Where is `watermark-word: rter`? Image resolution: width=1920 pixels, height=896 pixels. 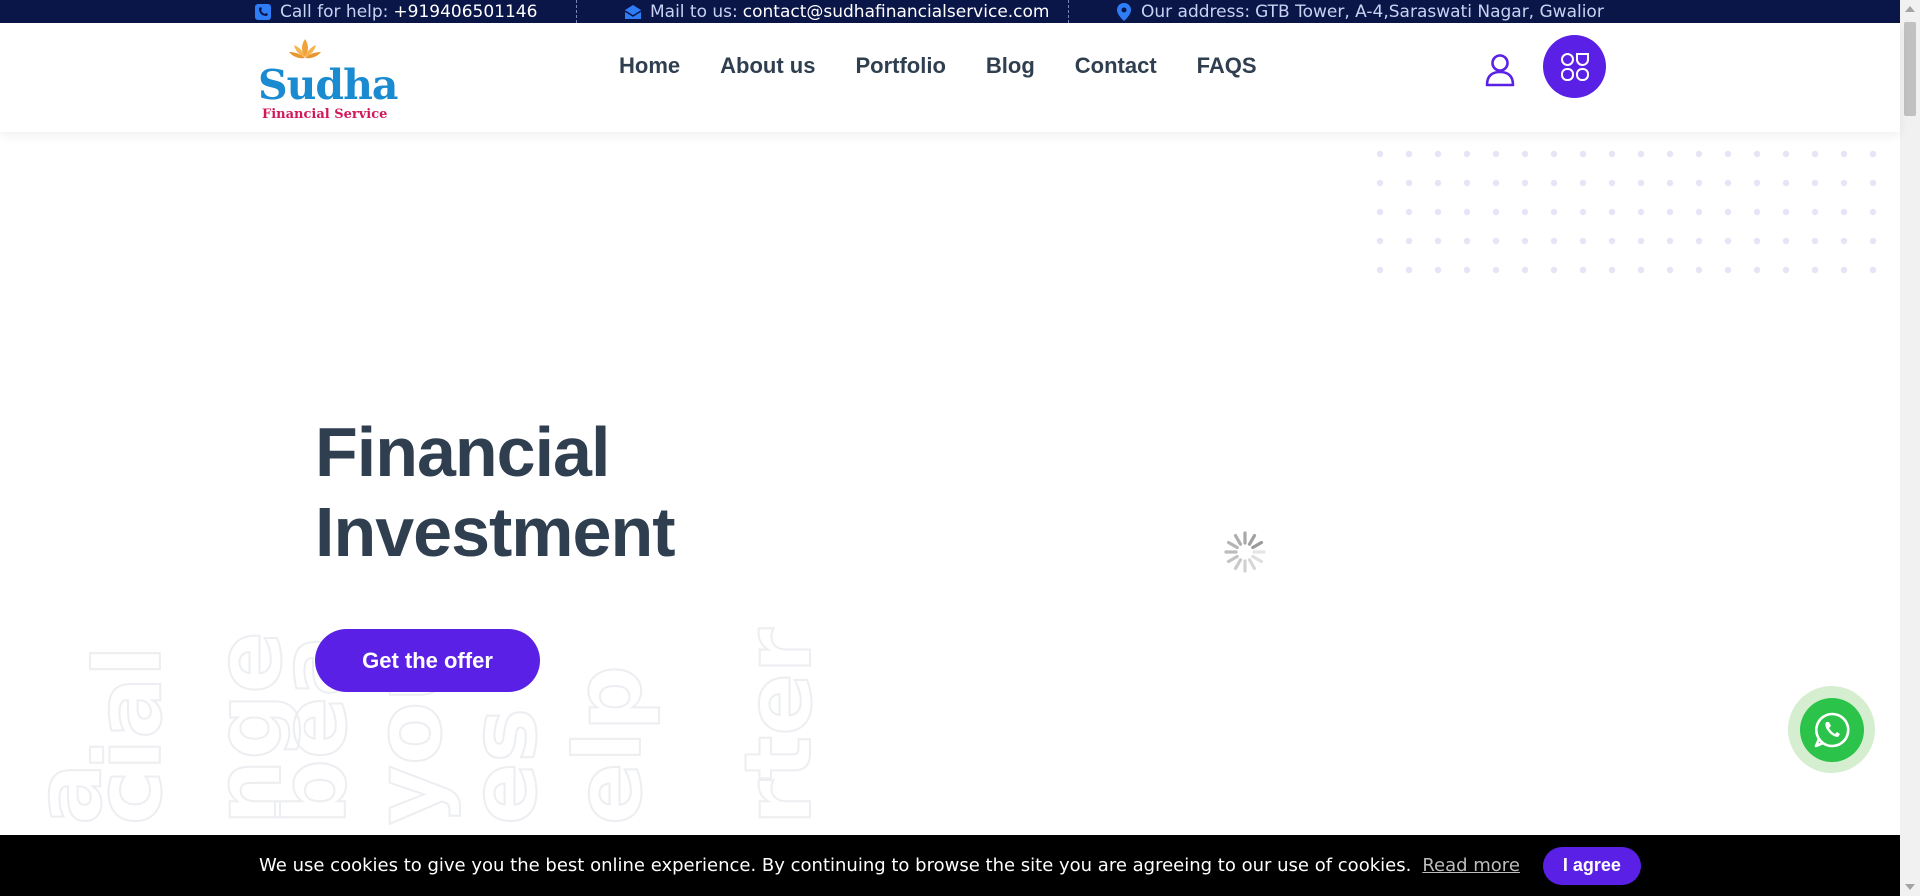
watermark-word: rter is located at coordinates (772, 726).